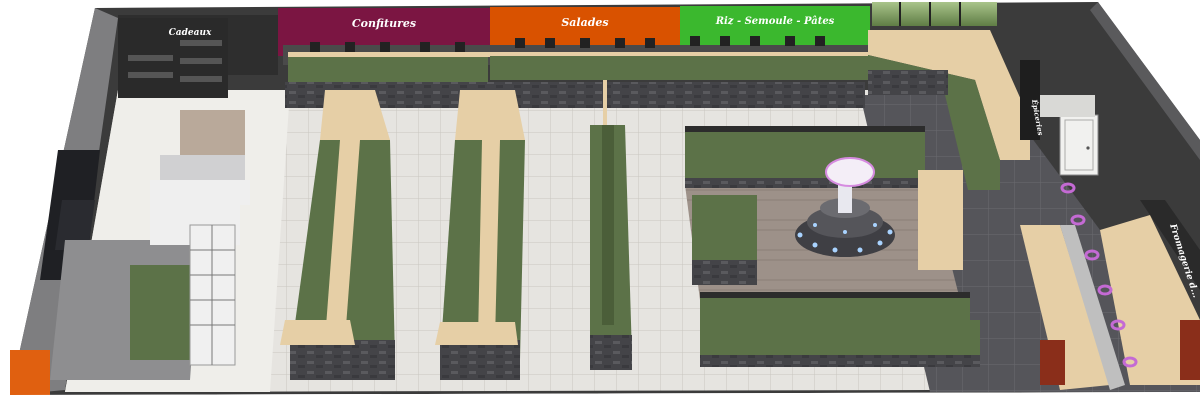 The height and width of the screenshot is (415, 1200). I want to click on sign-cadeaux-label: Cadeaux, so click(190, 33).